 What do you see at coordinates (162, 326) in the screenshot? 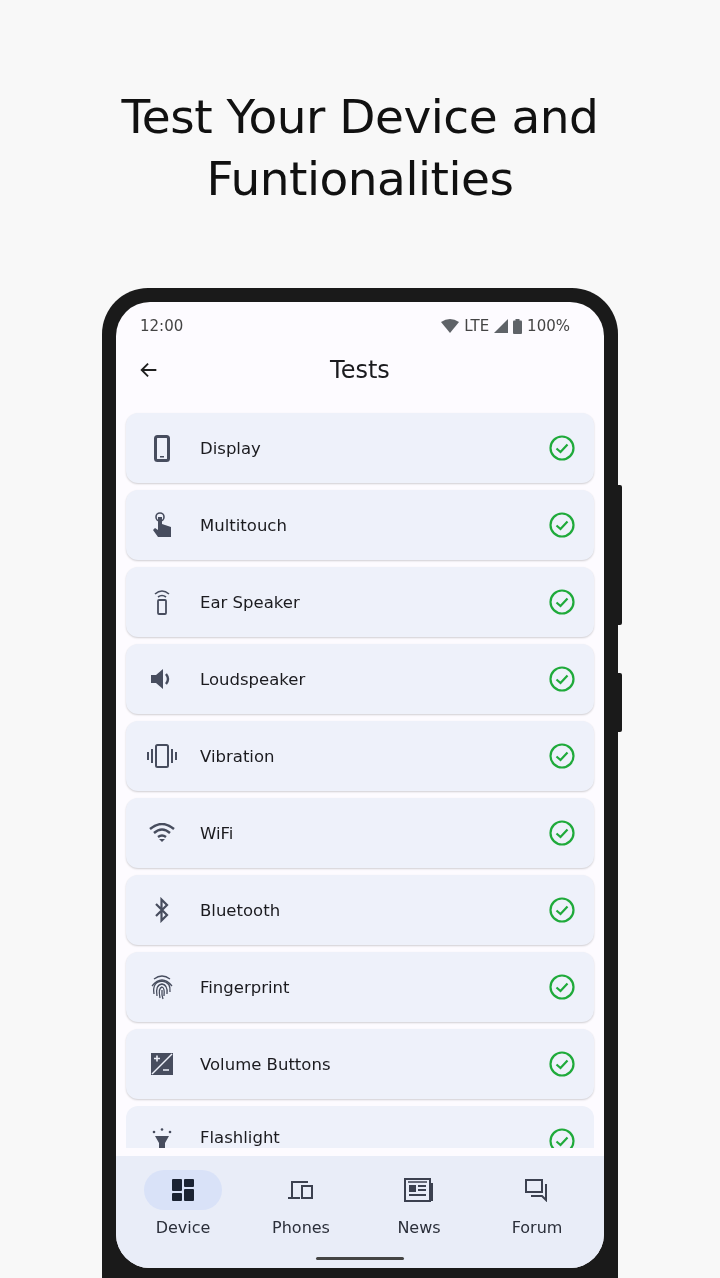
I see `status-time: 12:00` at bounding box center [162, 326].